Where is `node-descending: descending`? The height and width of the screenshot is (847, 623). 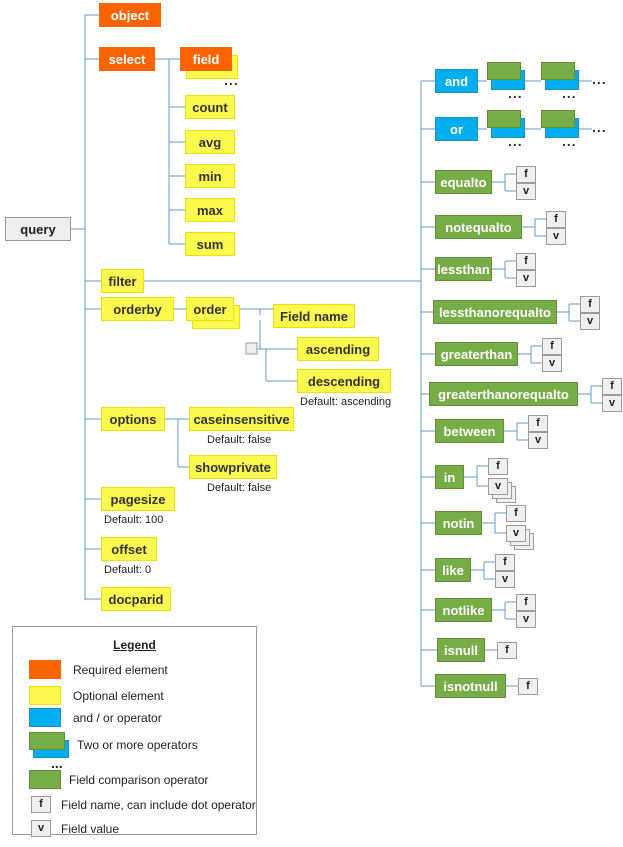 node-descending: descending is located at coordinates (344, 381).